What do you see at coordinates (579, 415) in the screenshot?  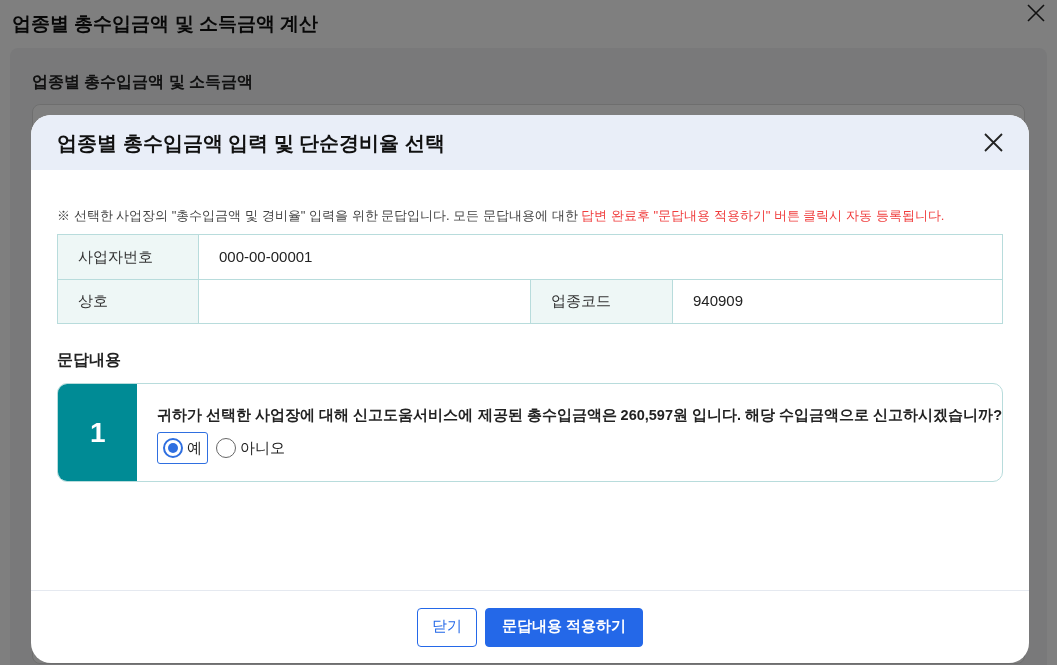 I see `question-text: 귀하가 선택한 사업장에 대해 신고도움서비스에 제공된 총수입금액은 260,597원 입니다. 해당 수입금액으로 신고하시겠습니까?` at bounding box center [579, 415].